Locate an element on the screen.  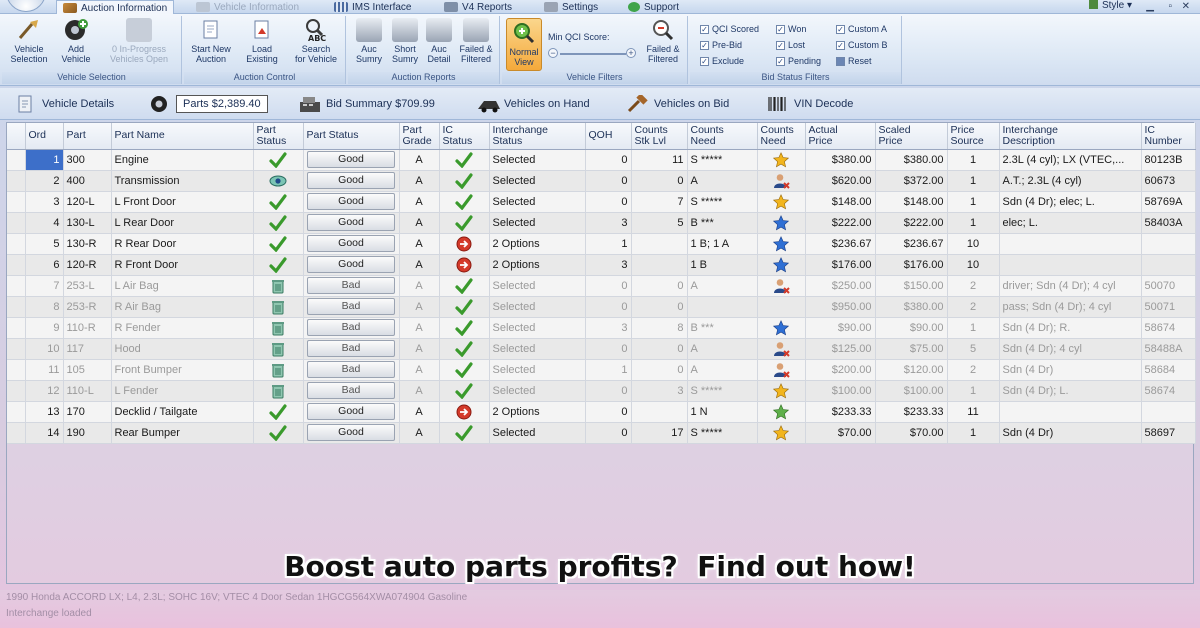
cell-part-name: L Rear Door is located at coordinates (182, 223).